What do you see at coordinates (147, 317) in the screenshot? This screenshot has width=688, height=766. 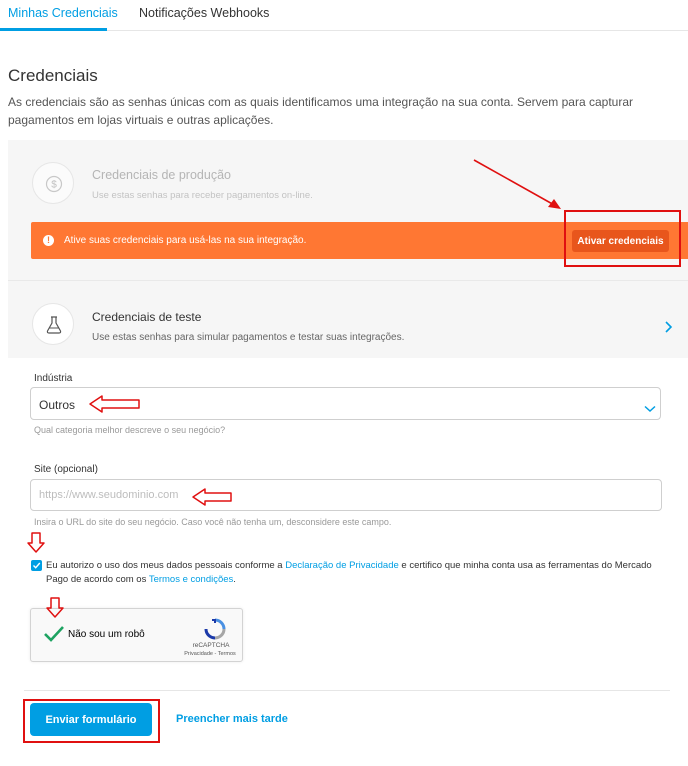 I see `test-credentials-title: Credenciais de teste` at bounding box center [147, 317].